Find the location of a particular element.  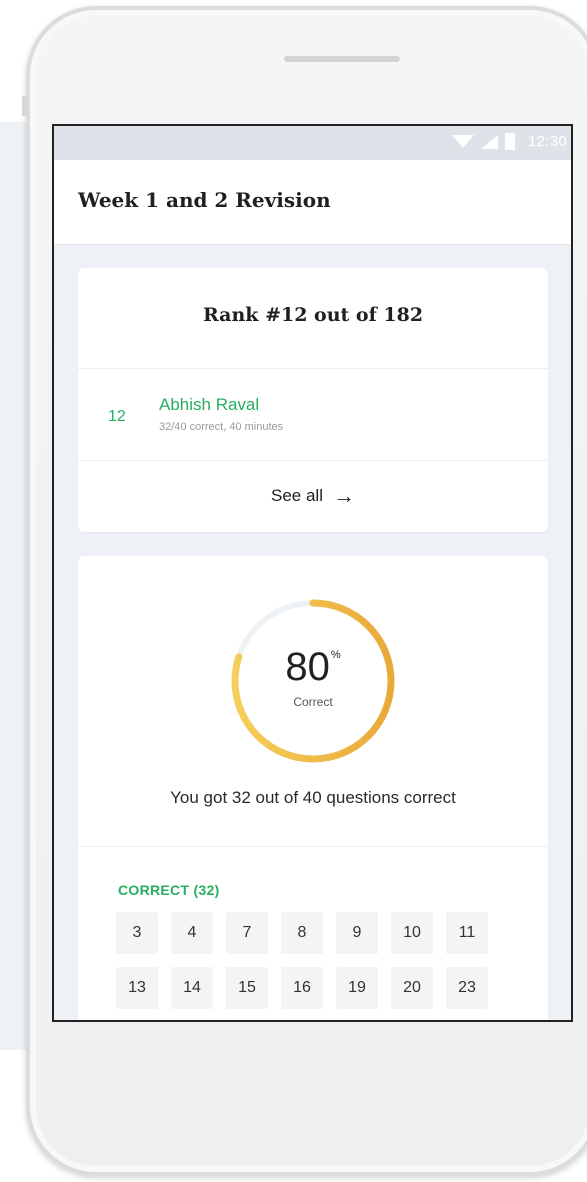

correct-heading: CORRECT (32) is located at coordinates (169, 890).